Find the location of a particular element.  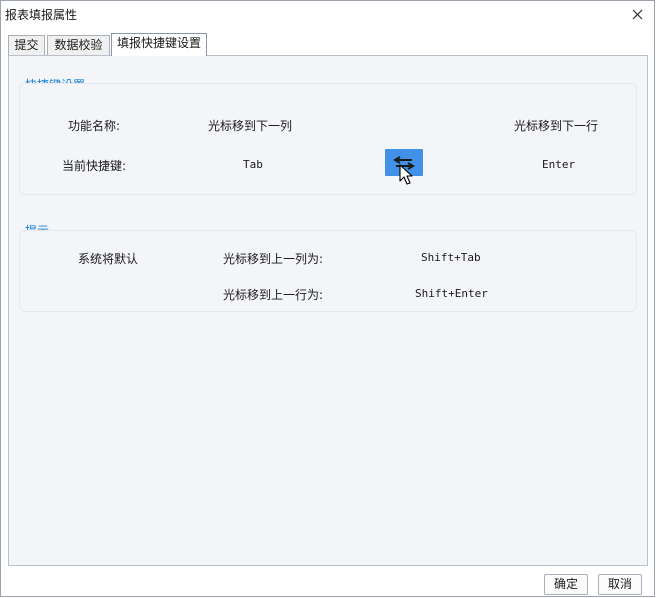

window-title: 报表填报属性 is located at coordinates (41, 15).